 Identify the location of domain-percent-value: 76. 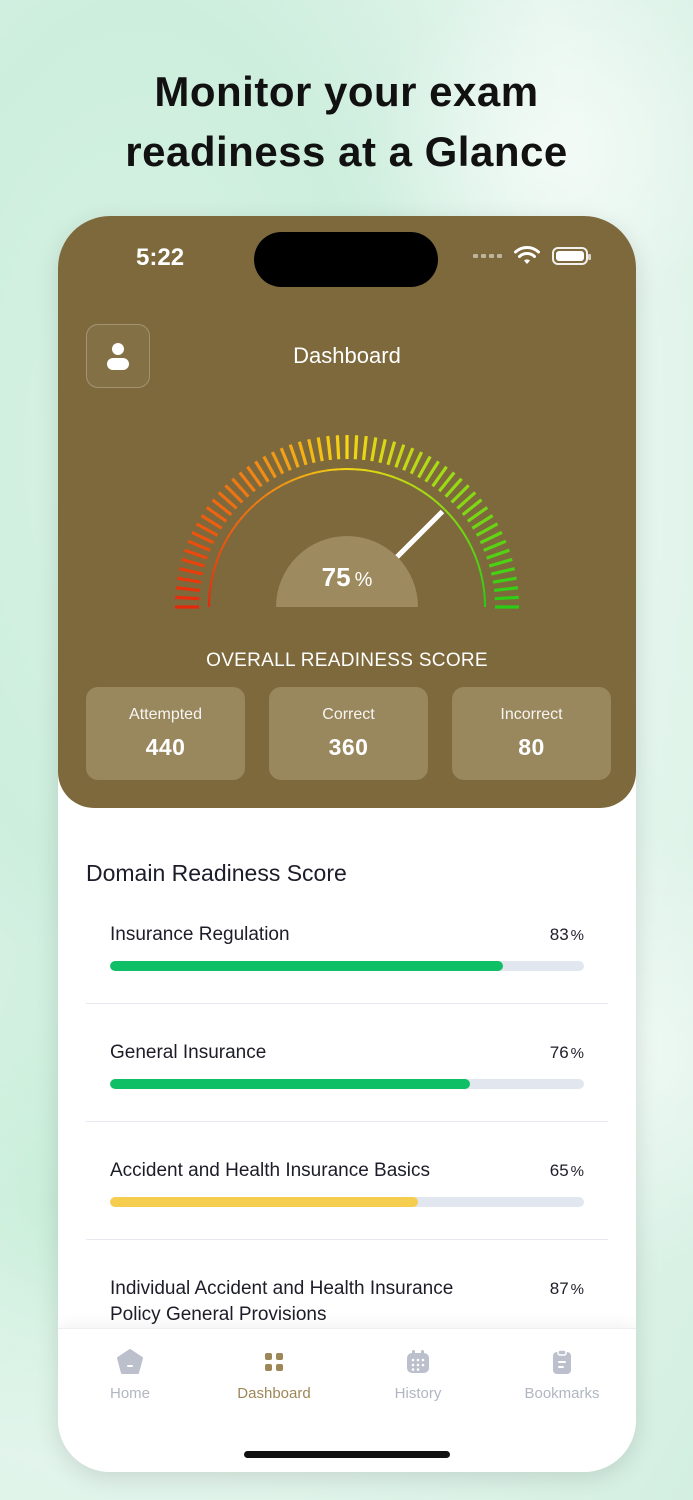
(559, 1052).